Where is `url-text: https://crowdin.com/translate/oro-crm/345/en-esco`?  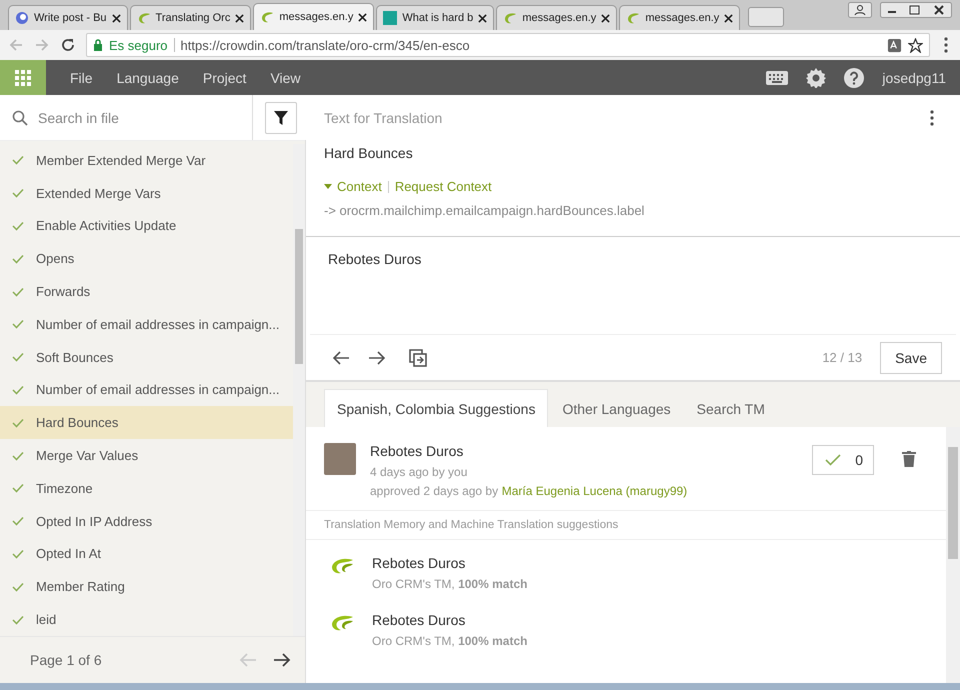 url-text: https://crowdin.com/translate/oro-crm/345/en-esco is located at coordinates (325, 45).